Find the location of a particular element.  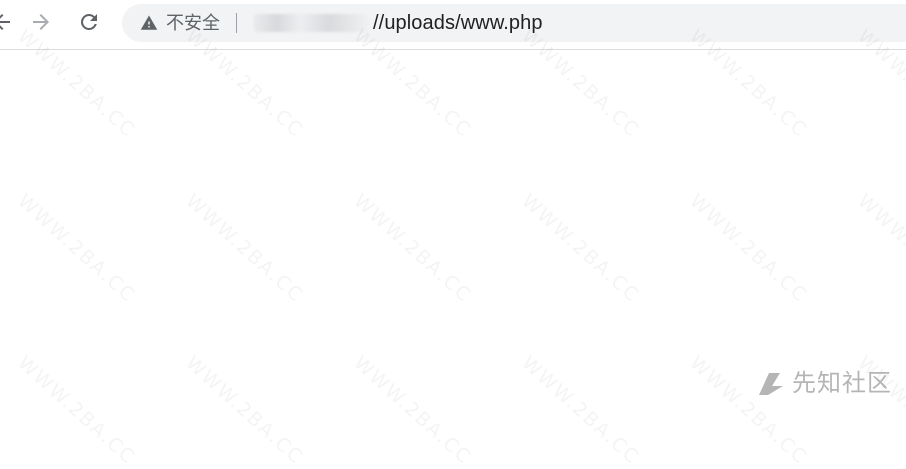

url-field: //uploads/www.php is located at coordinates (398, 23).